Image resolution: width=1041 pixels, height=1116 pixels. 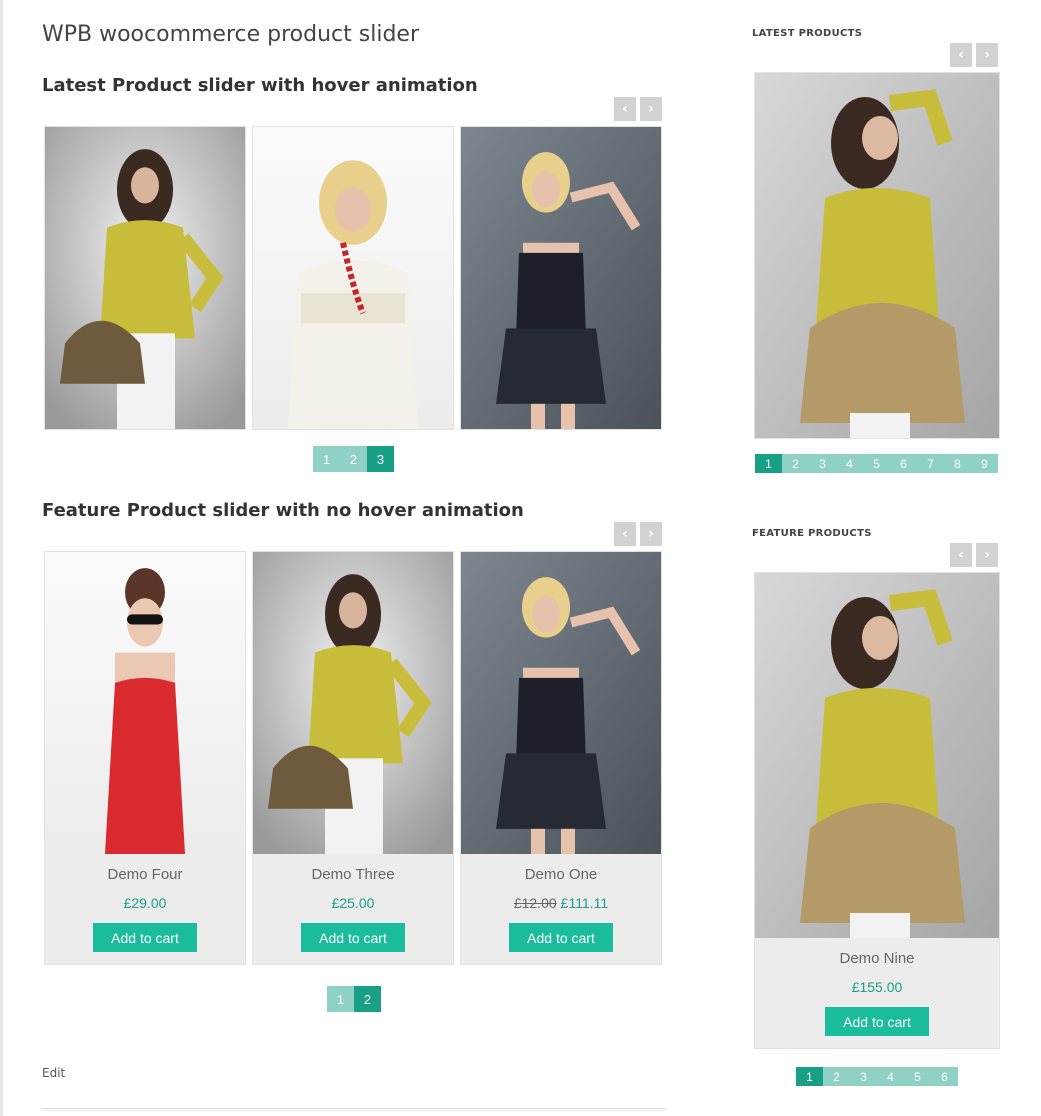 I want to click on product-price: £29.00, so click(x=145, y=903).